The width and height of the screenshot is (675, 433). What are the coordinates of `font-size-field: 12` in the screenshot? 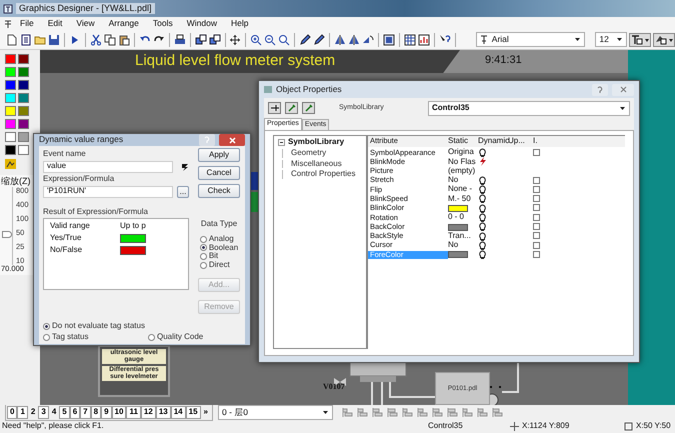 It's located at (611, 39).